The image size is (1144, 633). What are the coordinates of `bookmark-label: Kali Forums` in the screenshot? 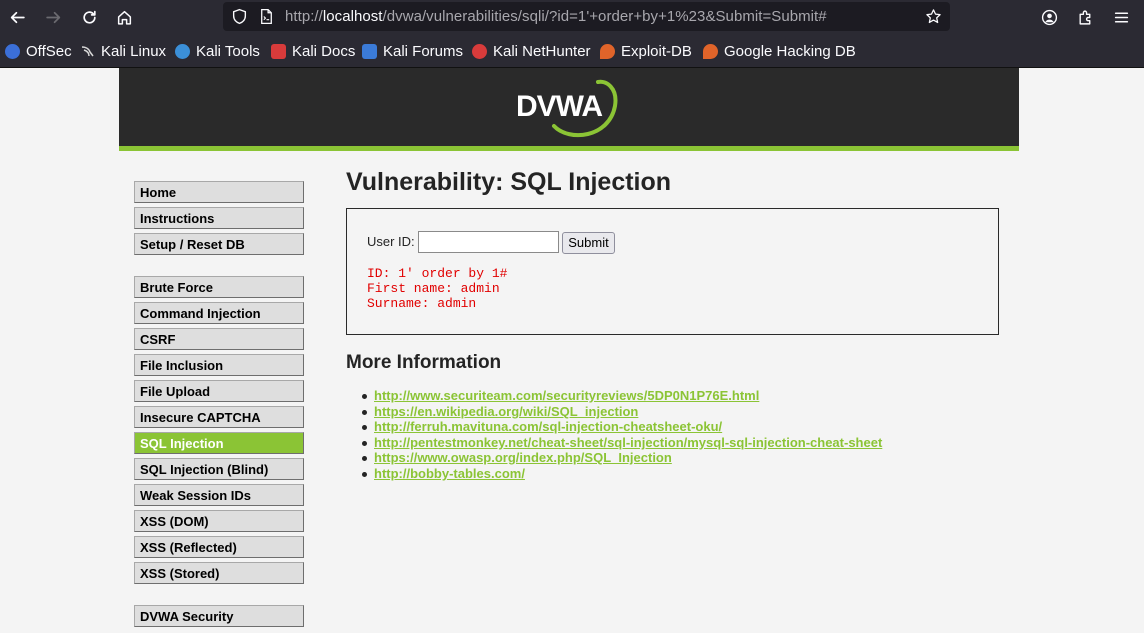 It's located at (423, 51).